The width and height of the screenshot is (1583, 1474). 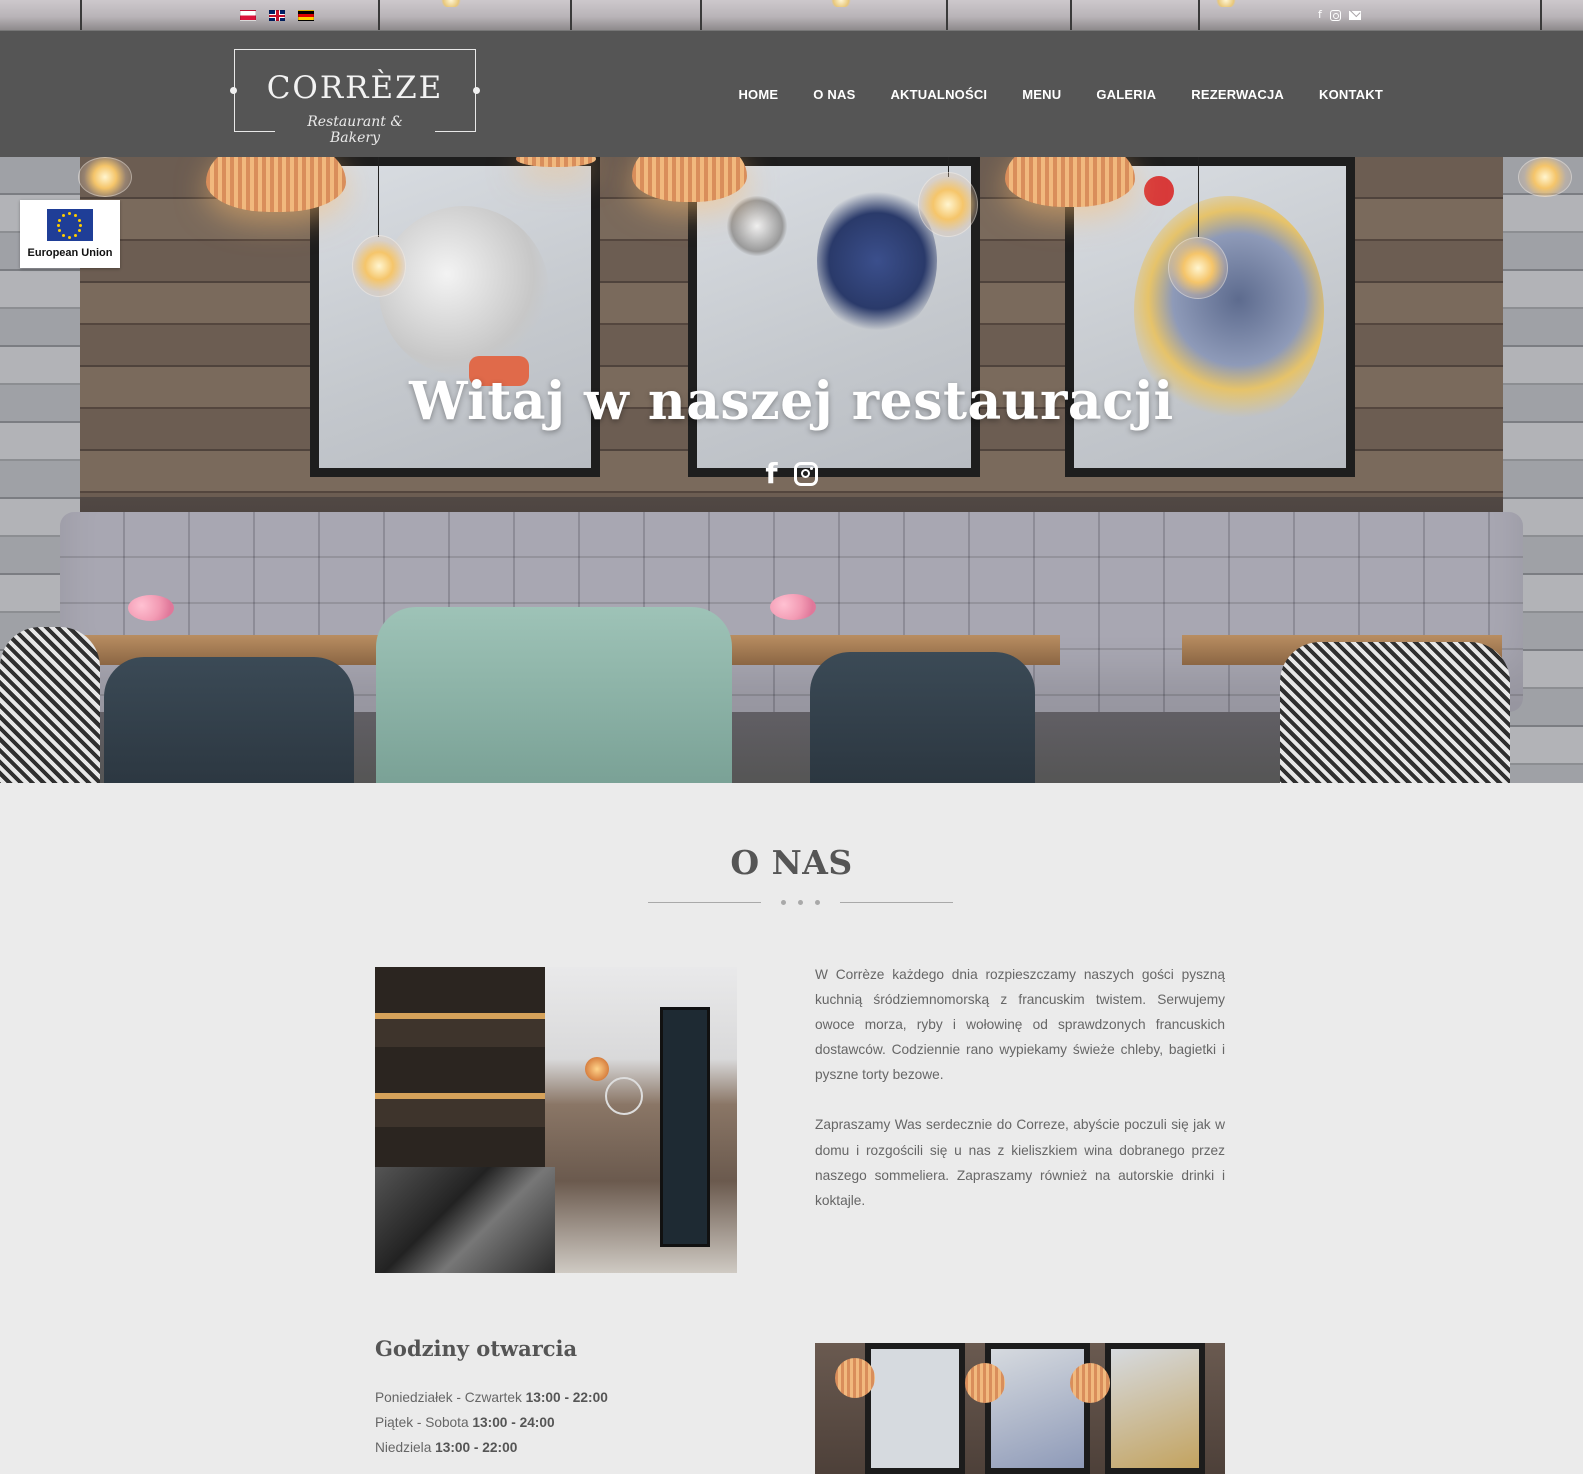 What do you see at coordinates (1354, 15) in the screenshot?
I see `mail-icon` at bounding box center [1354, 15].